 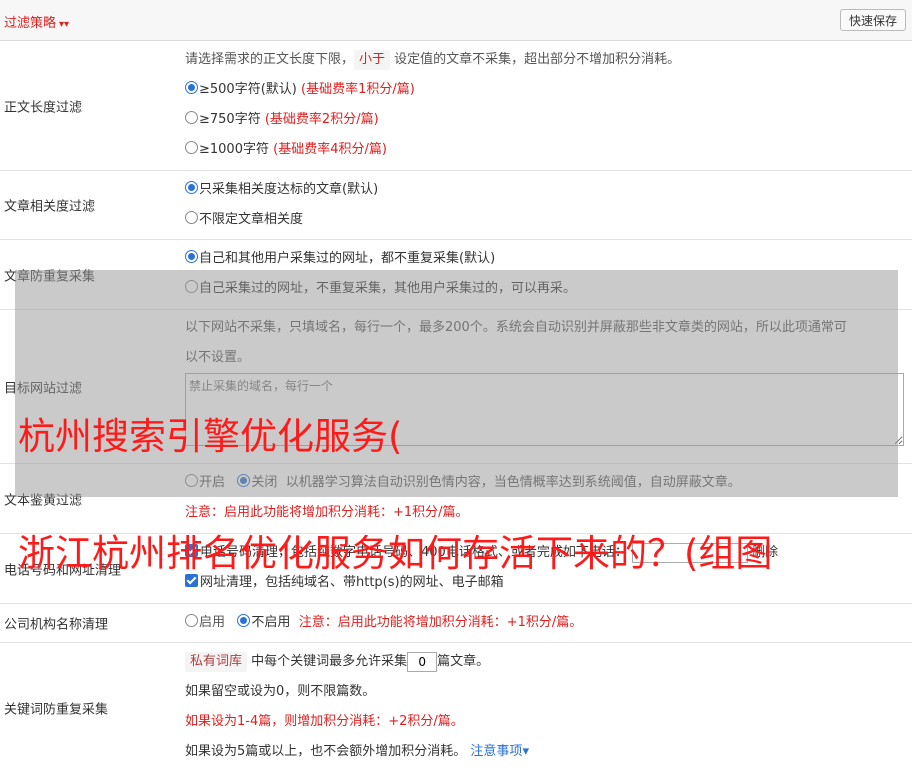 I want to click on length-desc-pre: 请选择需求的正文长度下限，, so click(x=270, y=59).